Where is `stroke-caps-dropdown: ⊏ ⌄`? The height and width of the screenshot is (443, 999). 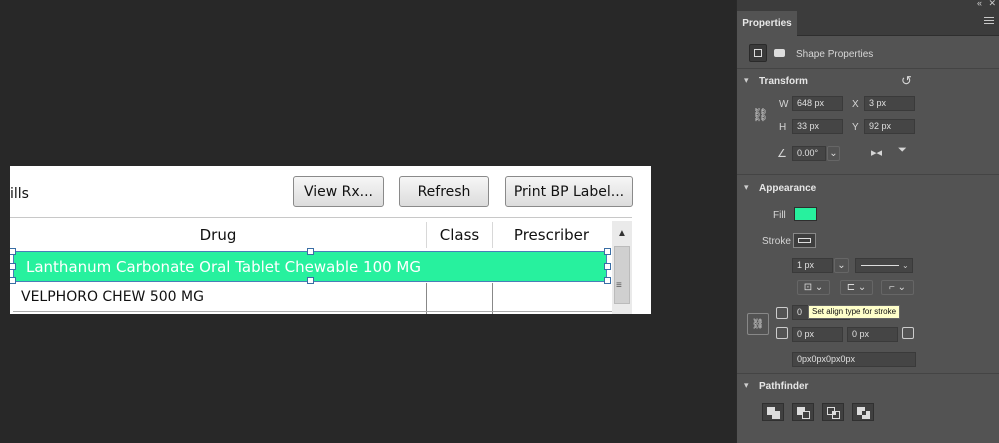 stroke-caps-dropdown: ⊏ ⌄ is located at coordinates (856, 287).